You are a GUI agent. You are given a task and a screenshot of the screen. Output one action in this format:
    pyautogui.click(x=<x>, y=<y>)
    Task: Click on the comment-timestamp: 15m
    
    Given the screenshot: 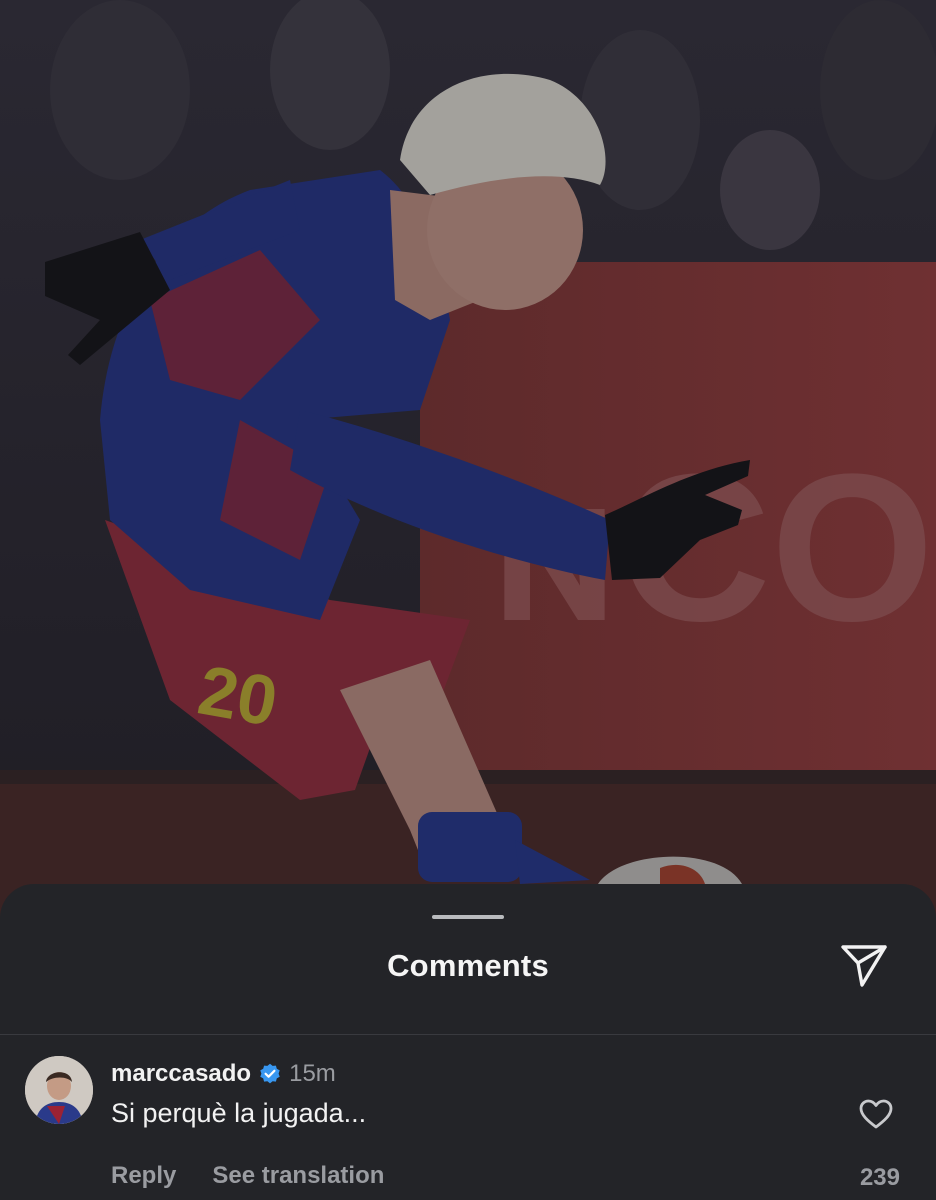 What is the action you would take?
    pyautogui.click(x=312, y=1073)
    